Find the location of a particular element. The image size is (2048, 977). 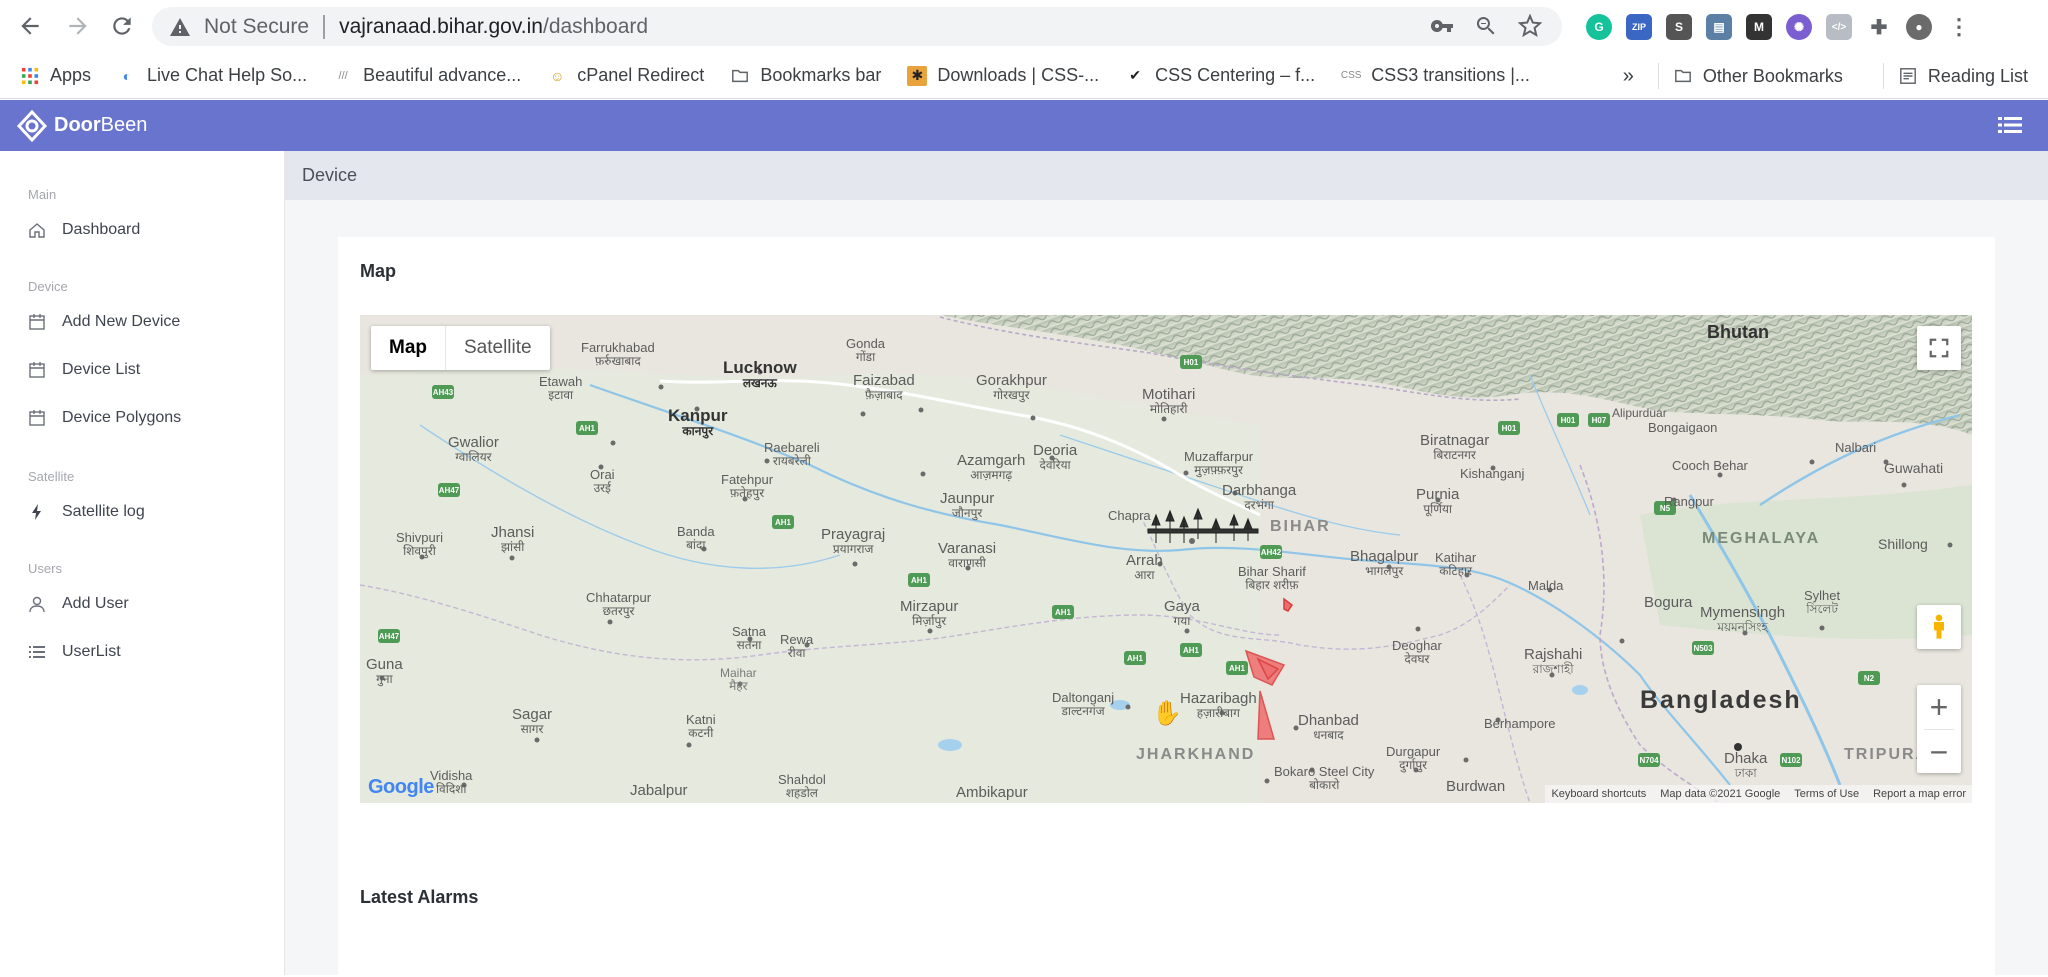

calendar-icon is located at coordinates (37, 370).